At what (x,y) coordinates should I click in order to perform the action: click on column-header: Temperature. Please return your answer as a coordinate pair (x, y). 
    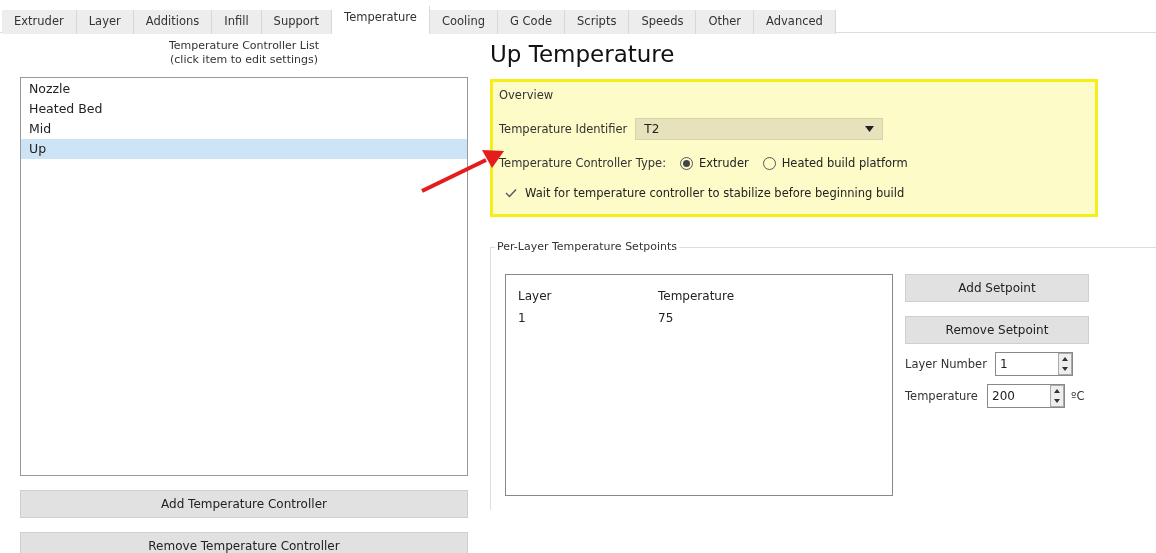
    Looking at the image, I should click on (718, 296).